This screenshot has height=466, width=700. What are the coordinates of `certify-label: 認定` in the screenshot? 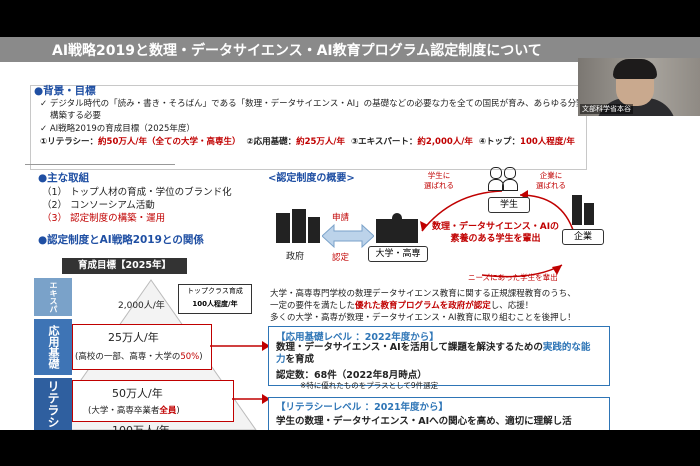 It's located at (341, 258).